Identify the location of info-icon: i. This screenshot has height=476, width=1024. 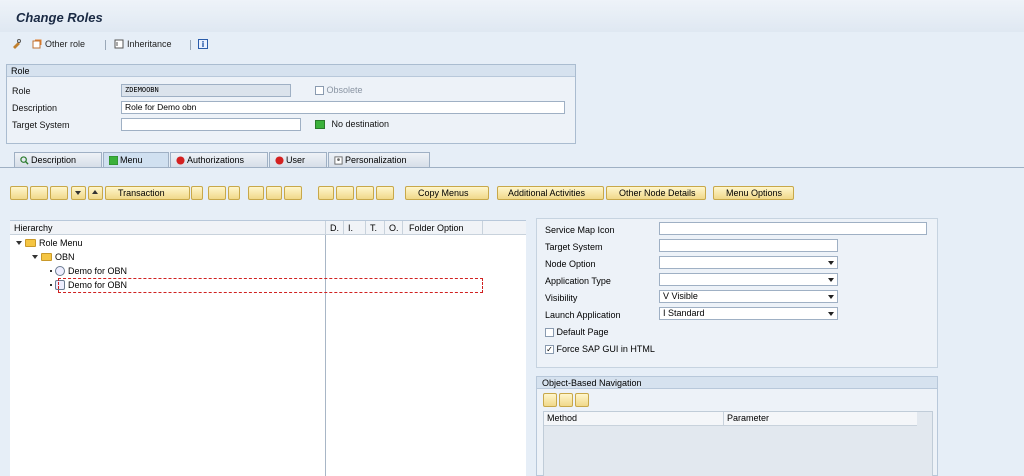
(203, 44).